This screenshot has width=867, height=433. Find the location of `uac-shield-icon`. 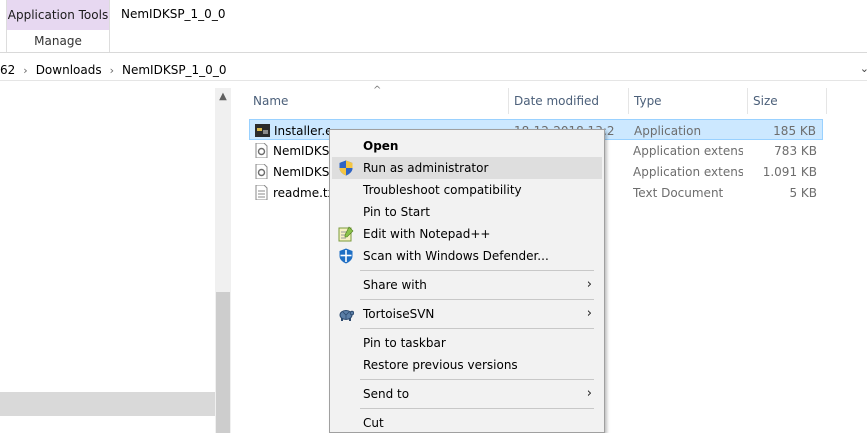

uac-shield-icon is located at coordinates (346, 168).